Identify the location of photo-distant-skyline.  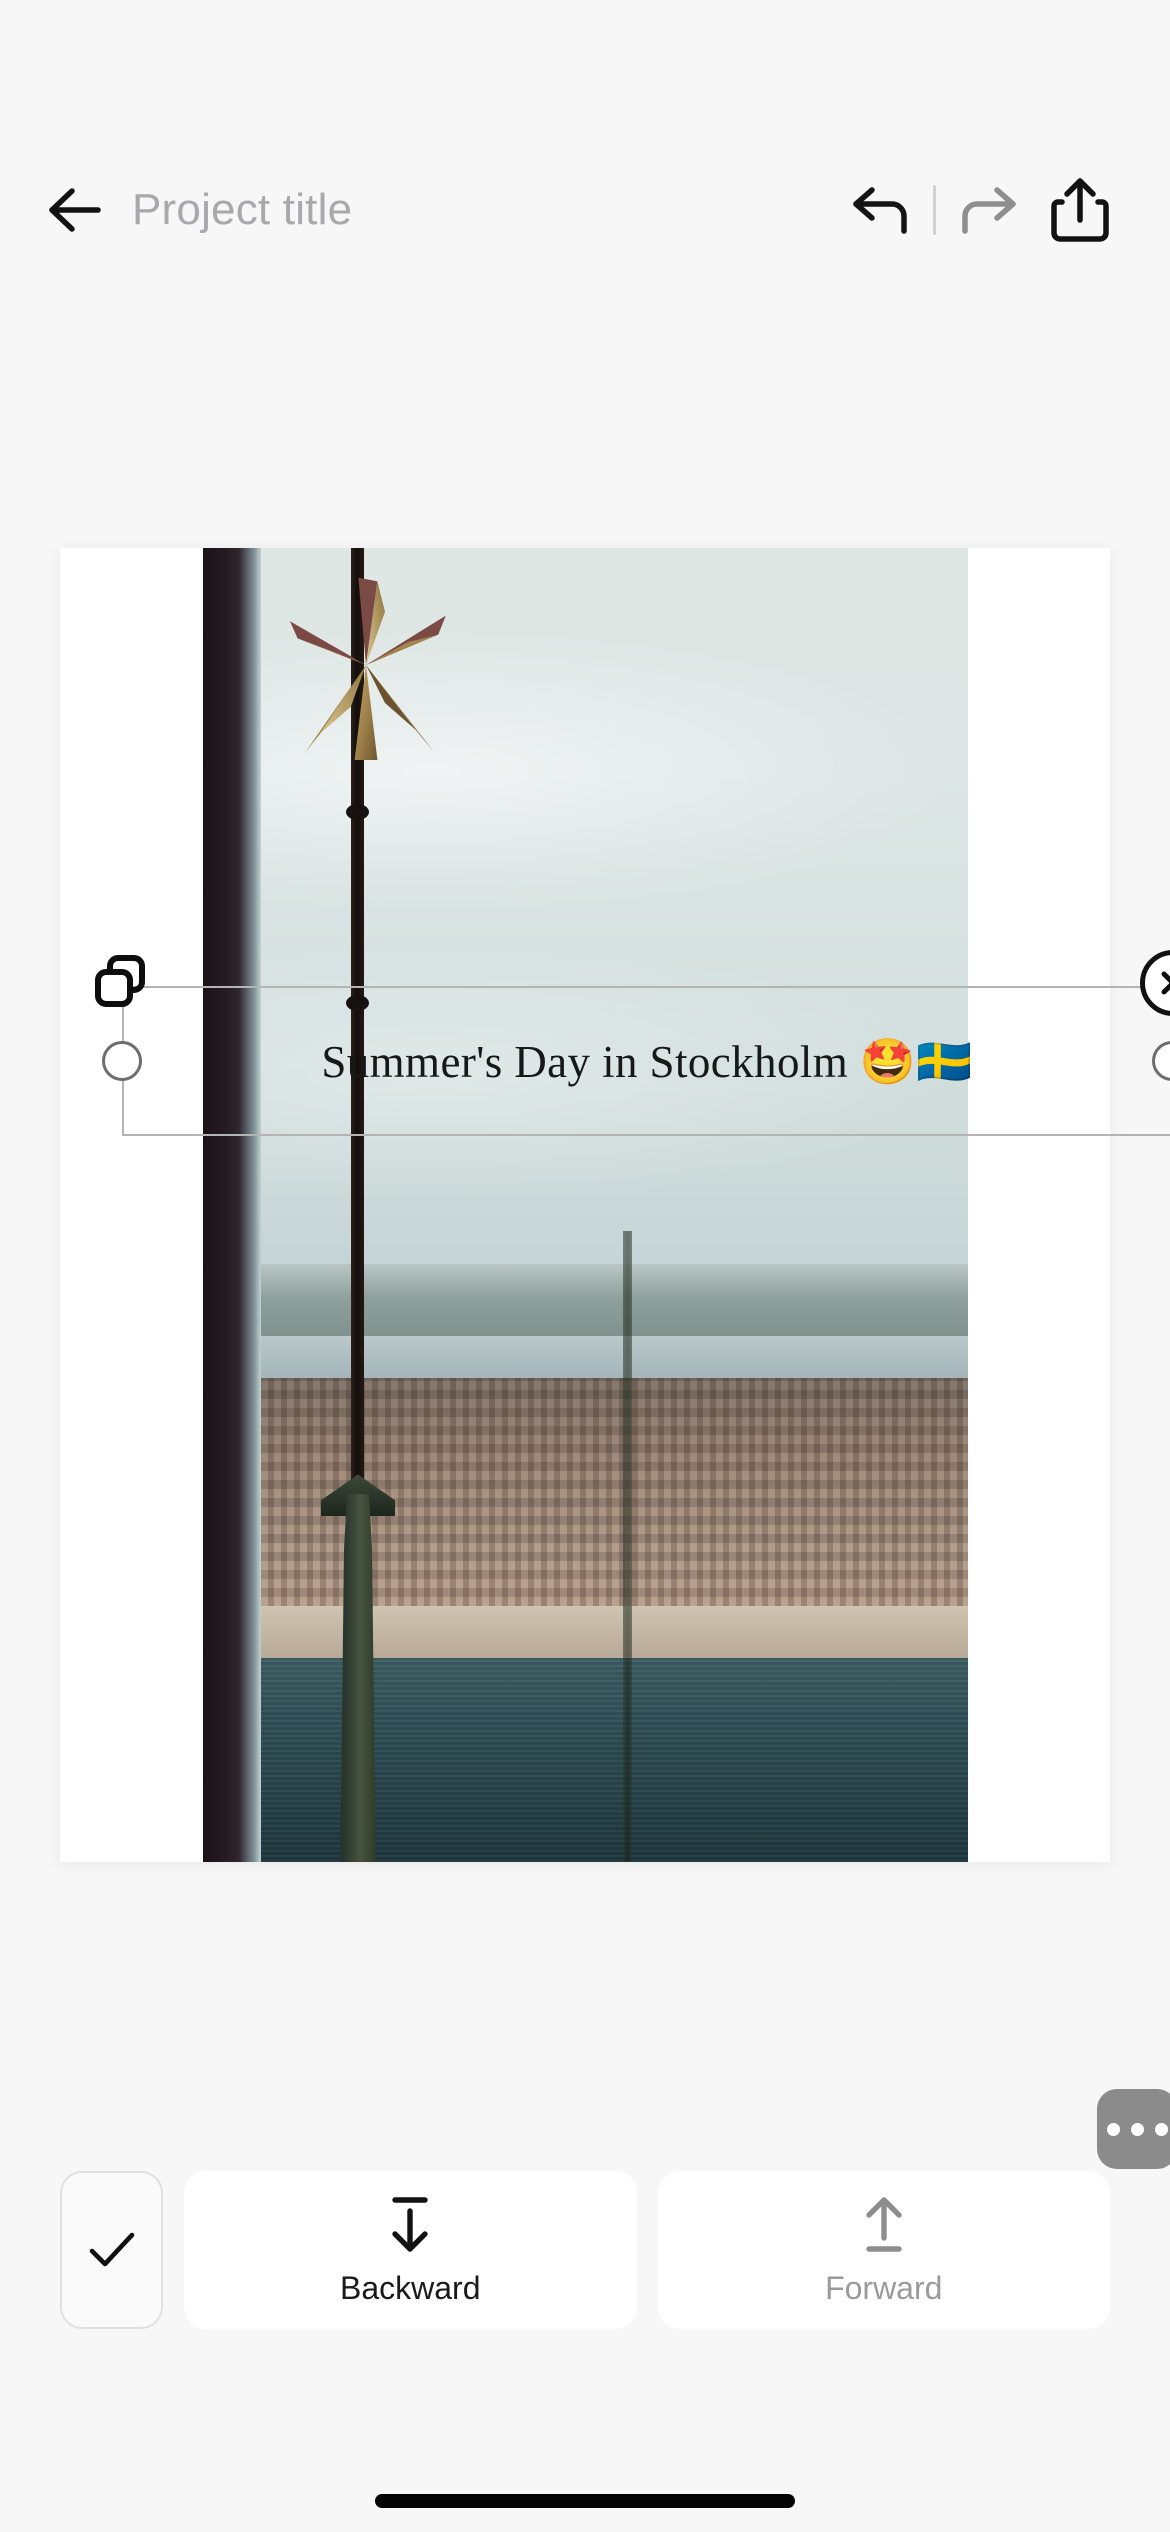
(585, 1303).